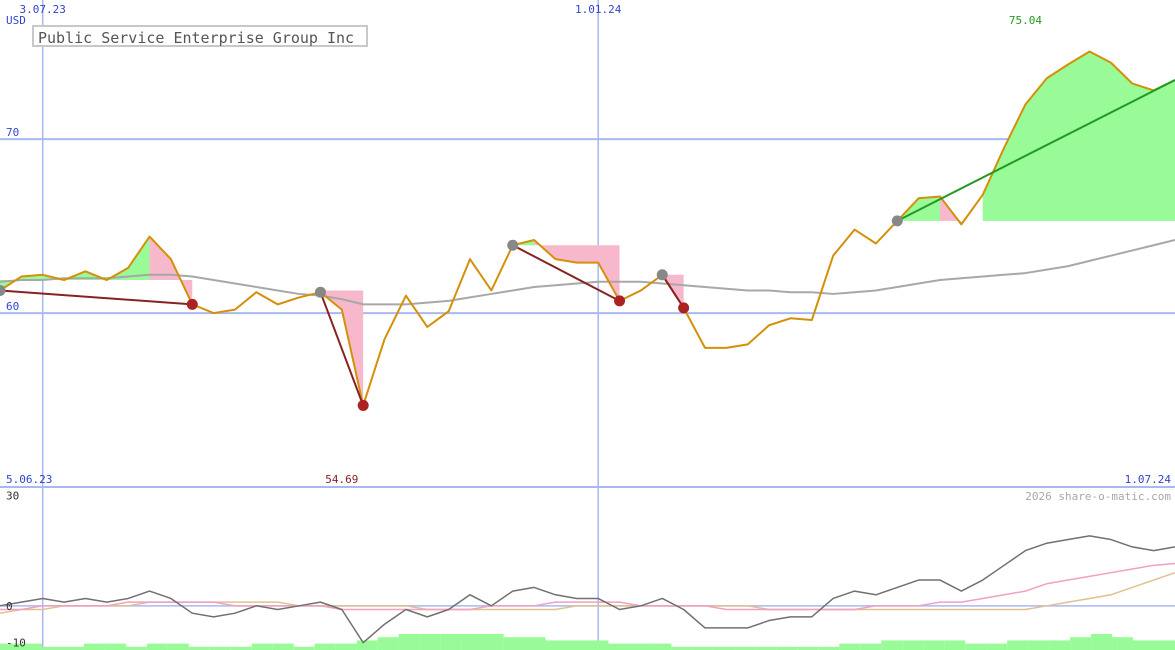 This screenshot has width=1175, height=650. What do you see at coordinates (16, 20) in the screenshot?
I see `currency-label: USD` at bounding box center [16, 20].